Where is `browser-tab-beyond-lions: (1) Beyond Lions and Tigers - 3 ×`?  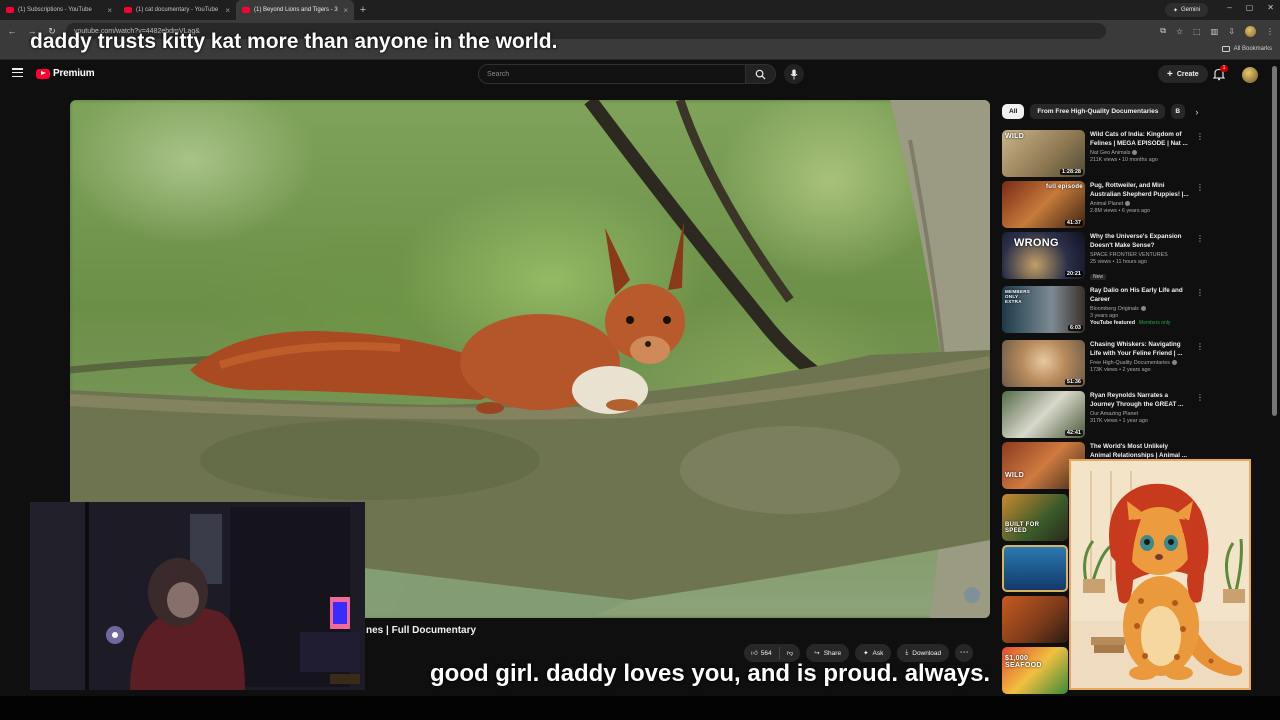 browser-tab-beyond-lions: (1) Beyond Lions and Tigers - 3 × is located at coordinates (295, 10).